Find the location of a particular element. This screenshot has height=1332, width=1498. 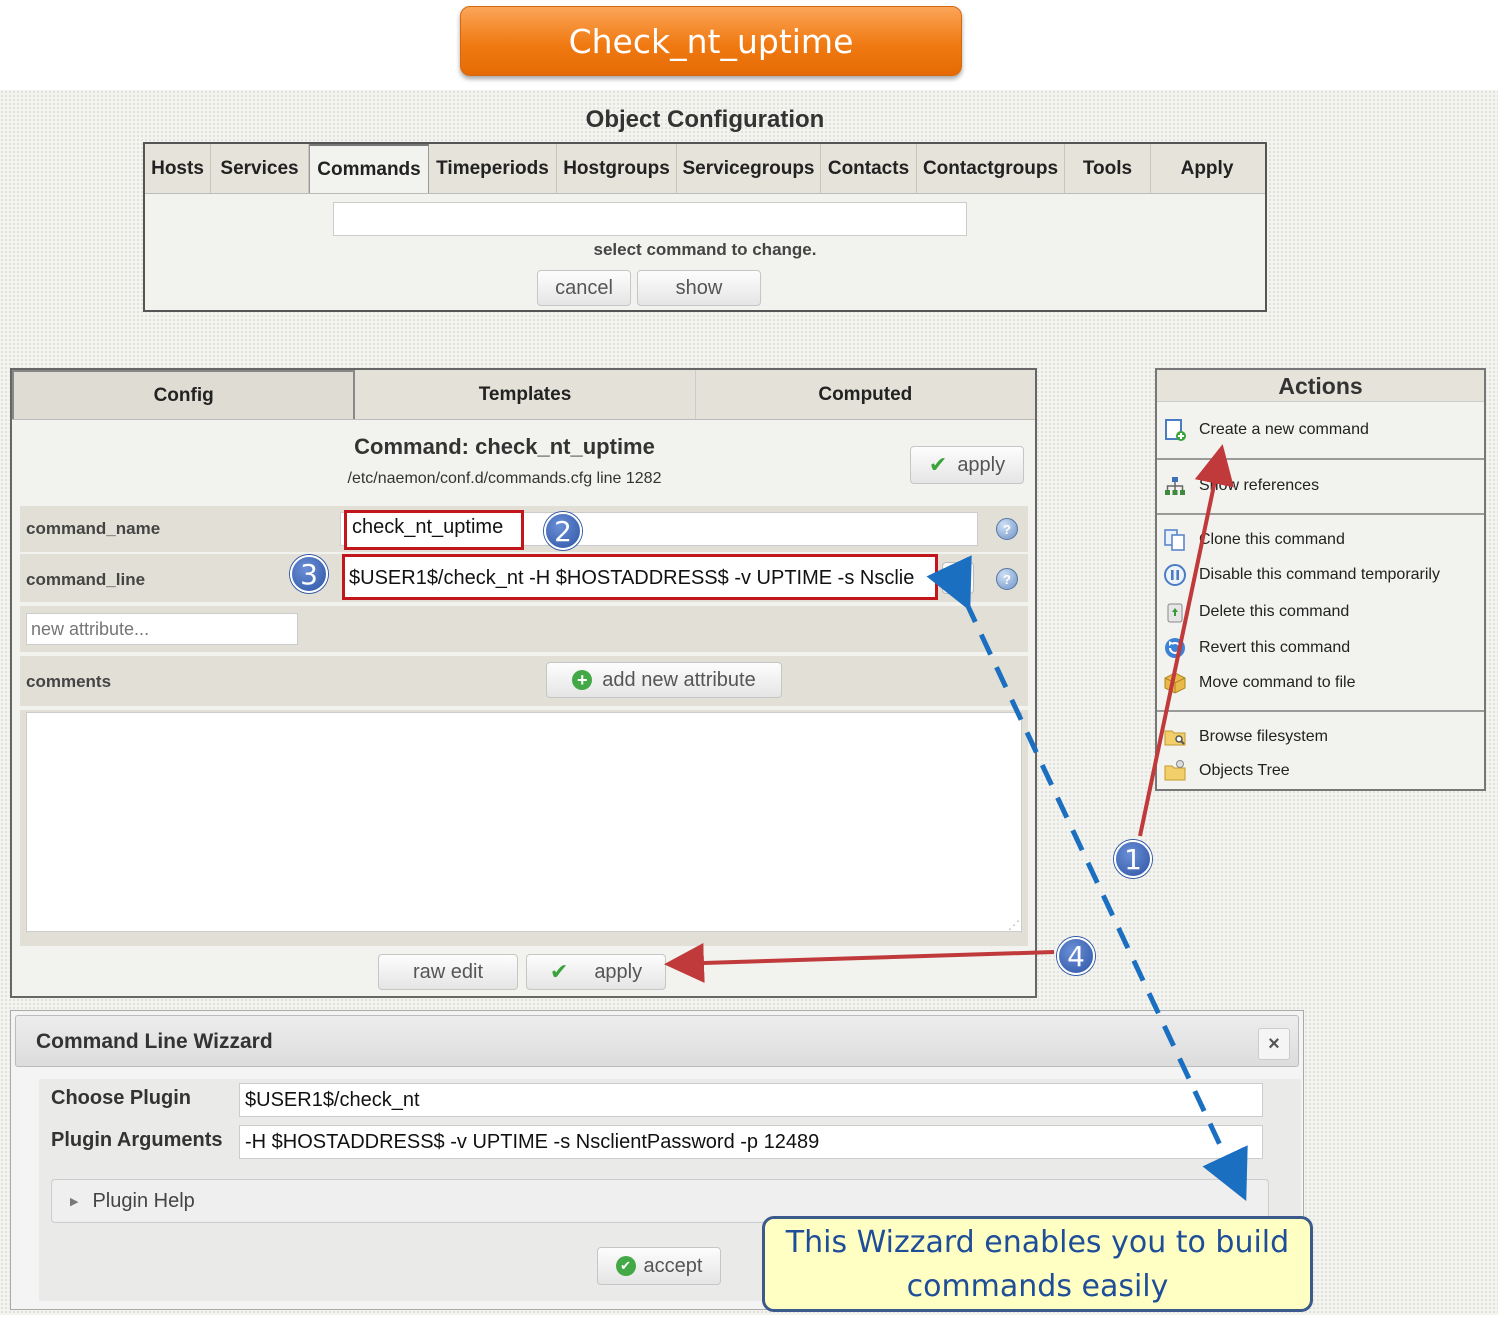

action-label: Delete this command is located at coordinates (1274, 611).